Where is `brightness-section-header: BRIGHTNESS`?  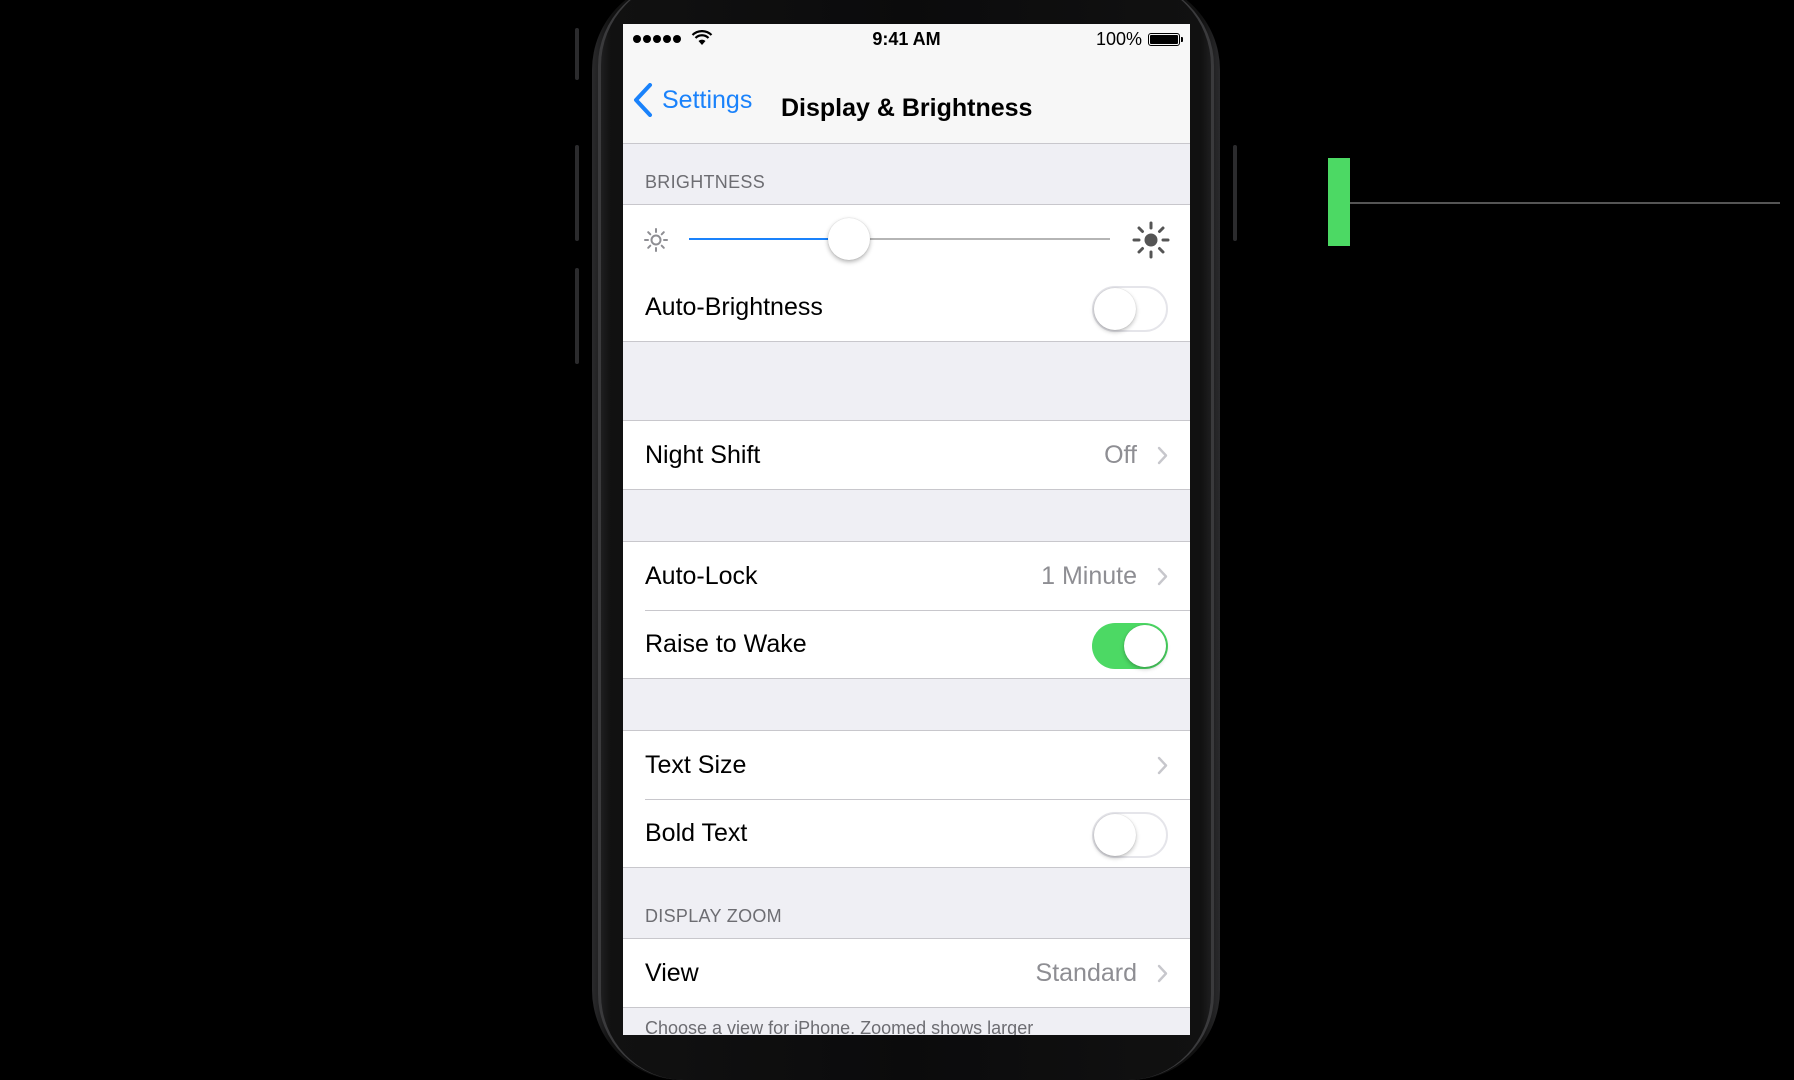
brightness-section-header: BRIGHTNESS is located at coordinates (705, 182).